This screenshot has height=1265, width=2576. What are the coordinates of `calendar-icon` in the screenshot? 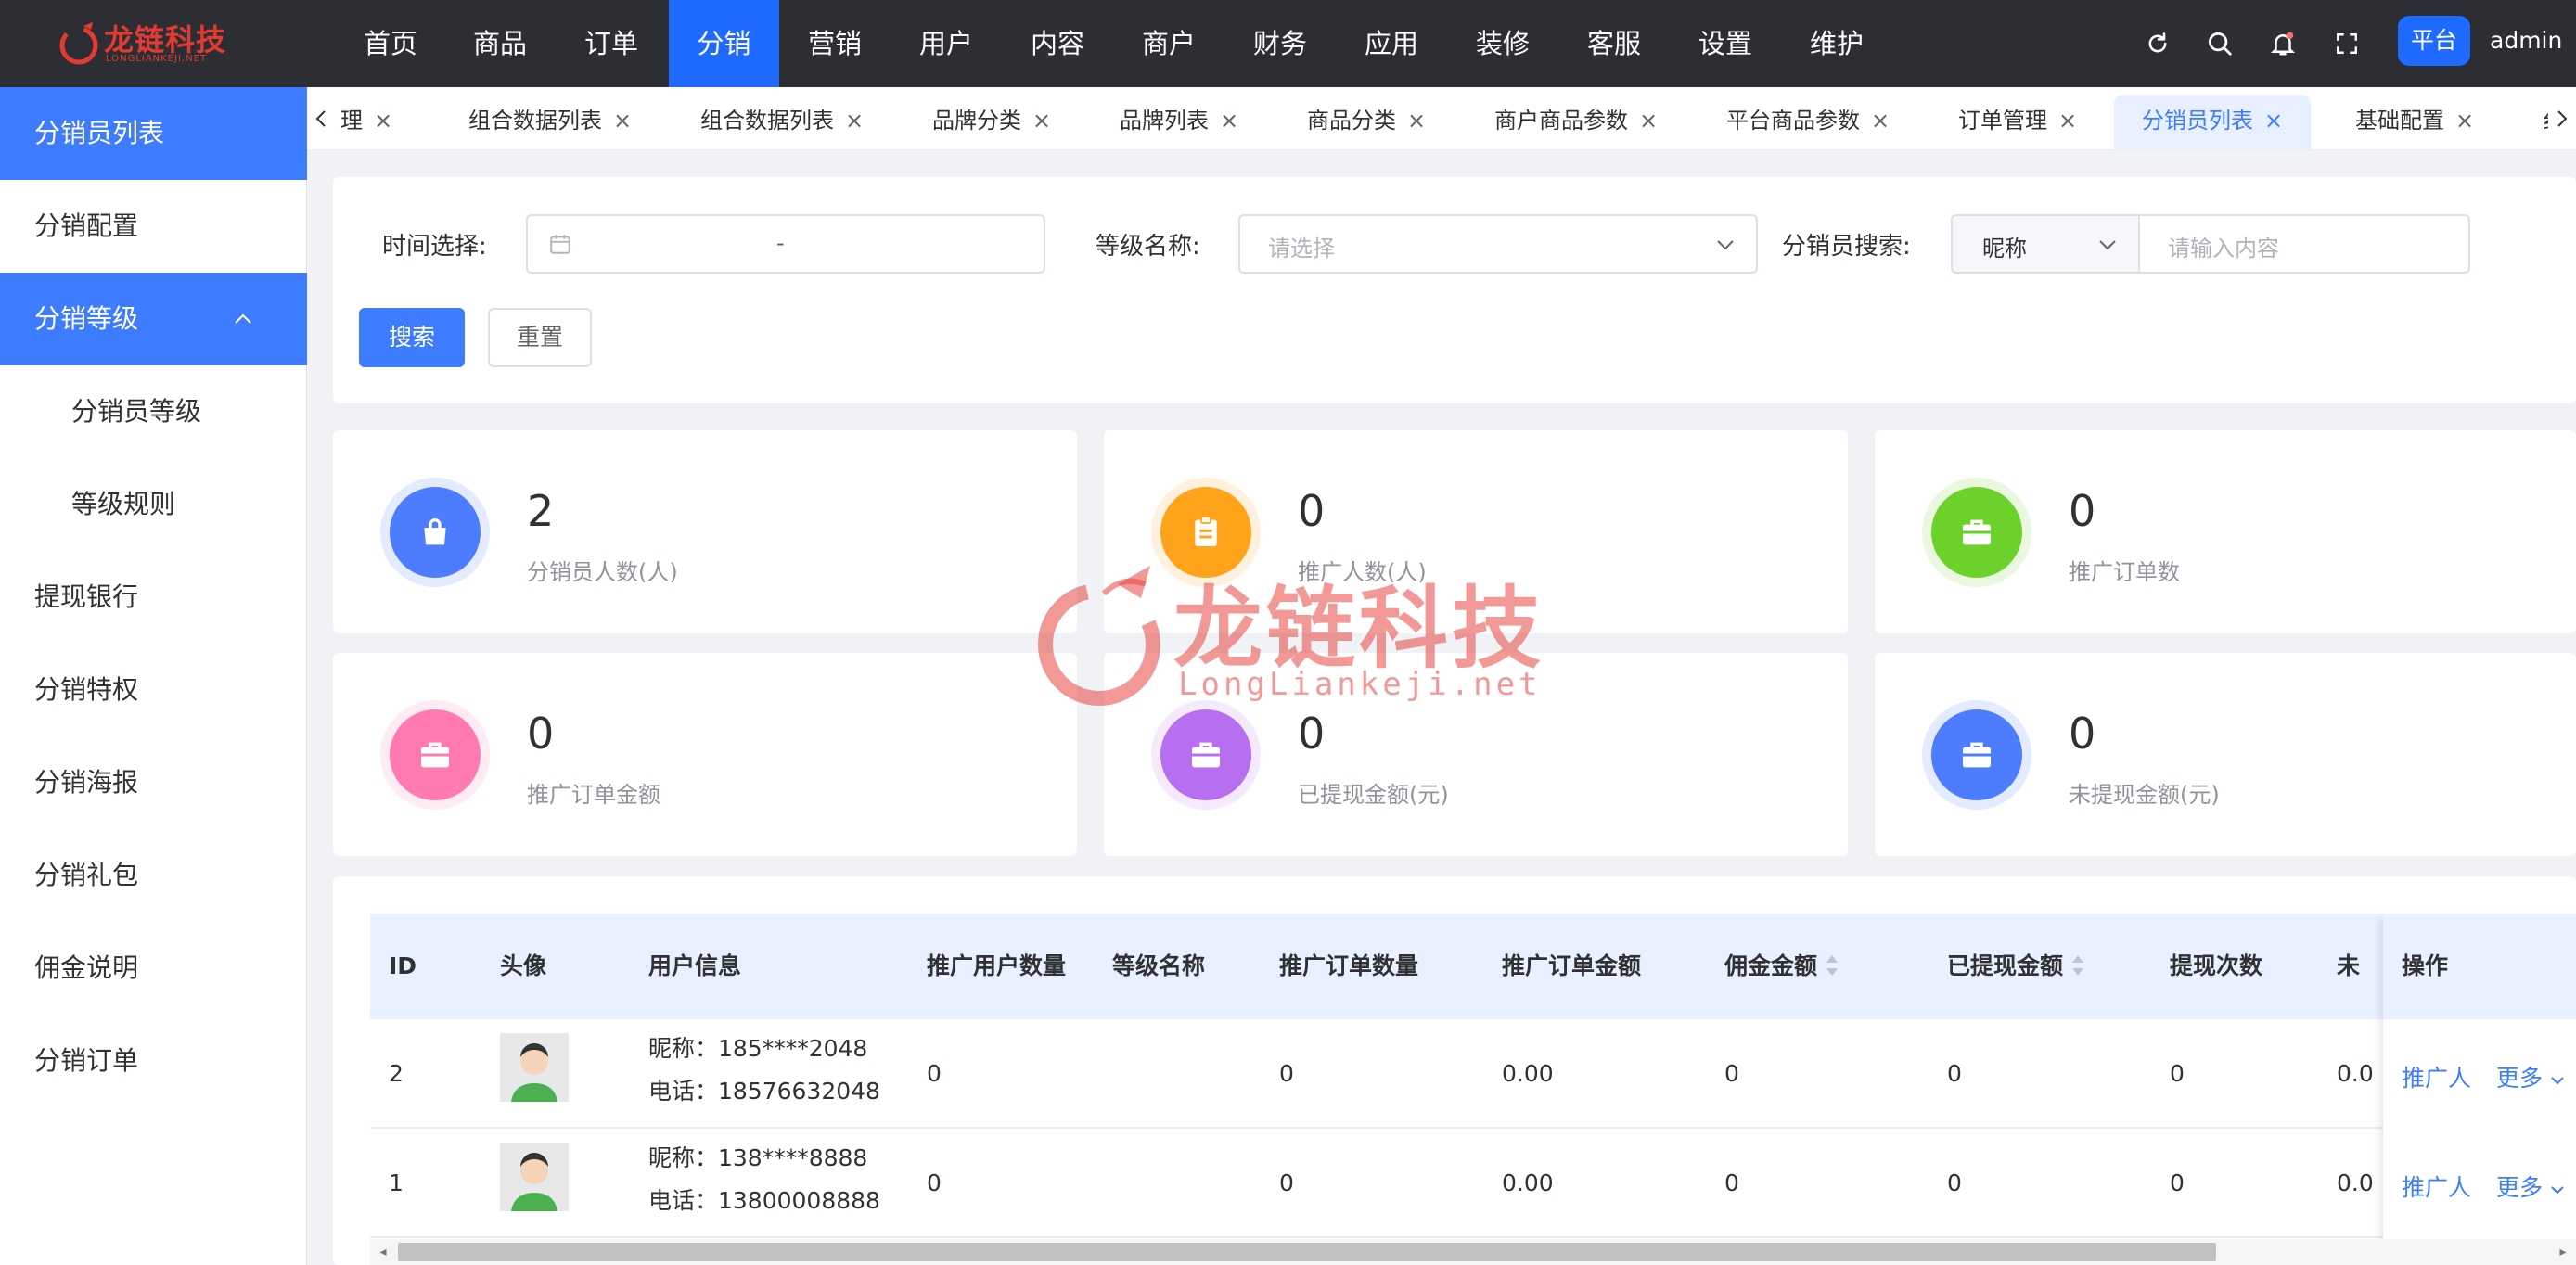 It's located at (560, 246).